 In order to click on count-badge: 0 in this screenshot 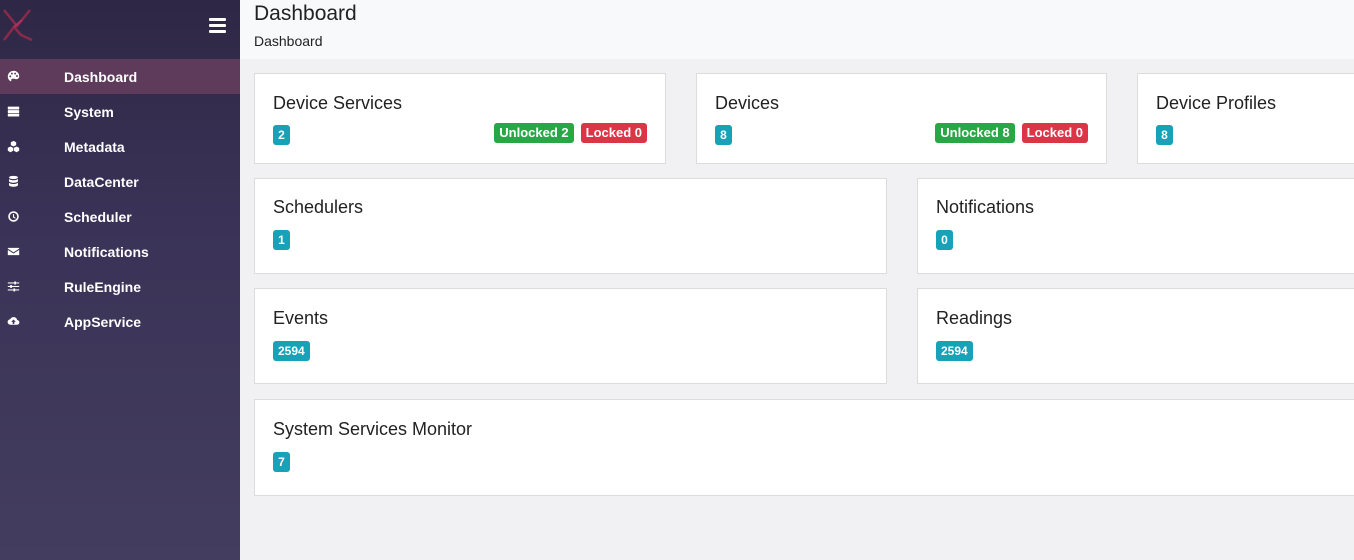, I will do `click(944, 240)`.